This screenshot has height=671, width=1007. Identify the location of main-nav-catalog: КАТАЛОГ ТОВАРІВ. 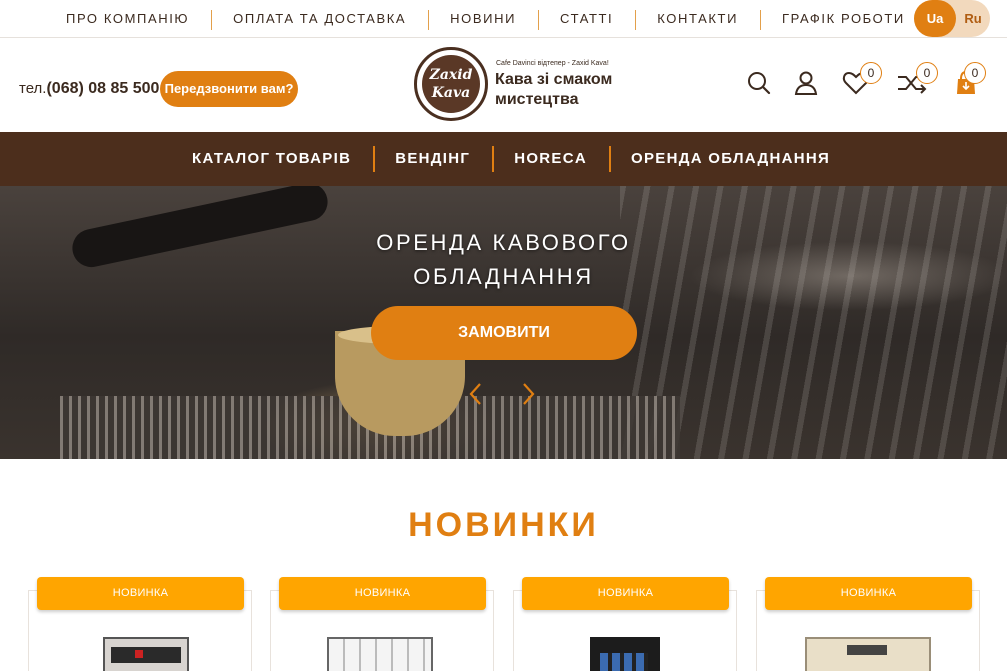
(271, 159).